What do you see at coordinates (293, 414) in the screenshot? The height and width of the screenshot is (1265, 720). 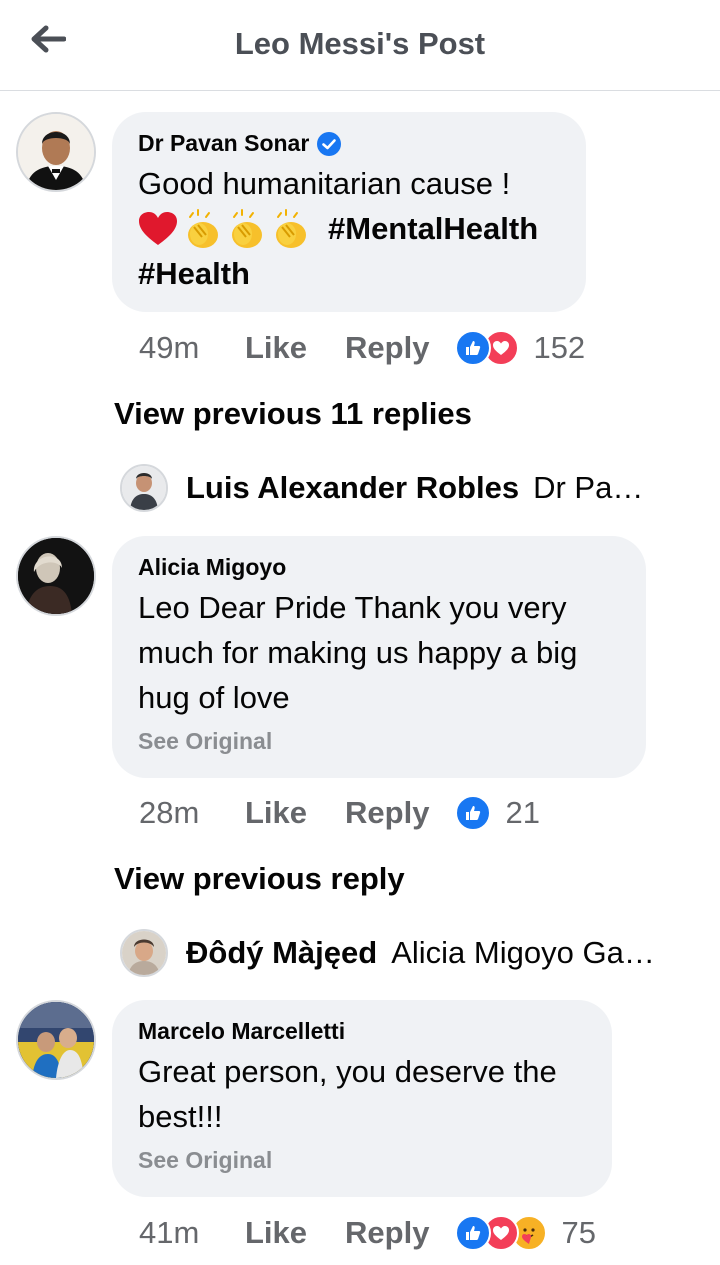 I see `view-previous-replies-link: View previous 11 replies` at bounding box center [293, 414].